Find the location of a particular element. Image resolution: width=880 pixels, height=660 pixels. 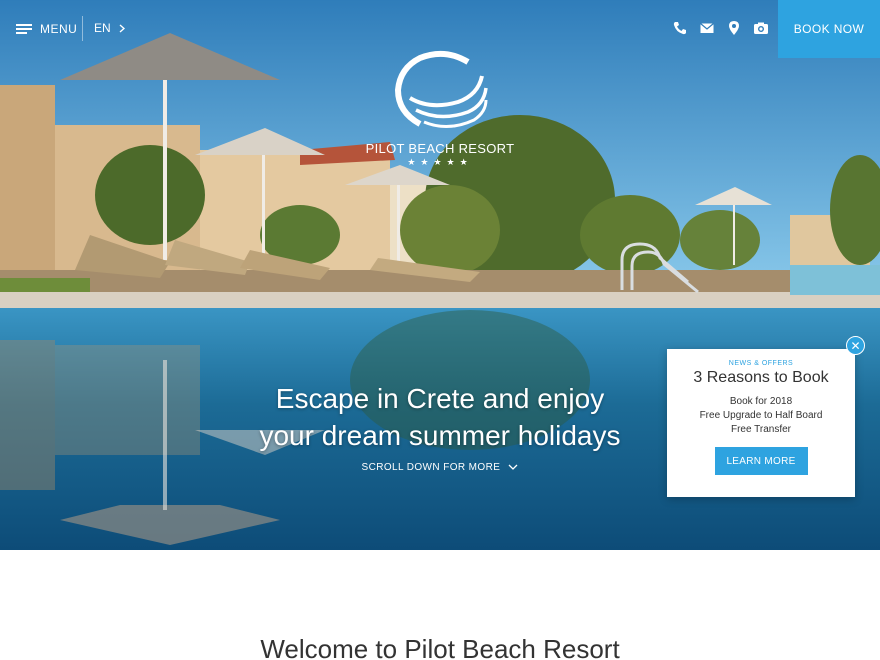

offer-reason: Free Upgrade to Half Board is located at coordinates (761, 415).